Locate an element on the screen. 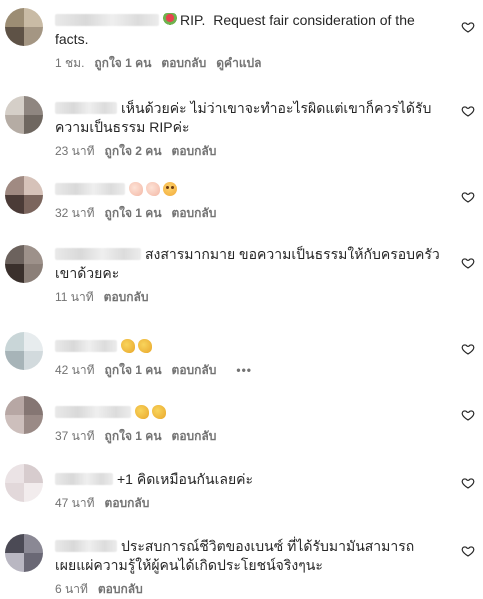 Image resolution: width=483 pixels, height=599 pixels. comment-time: 23 นาที is located at coordinates (75, 151).